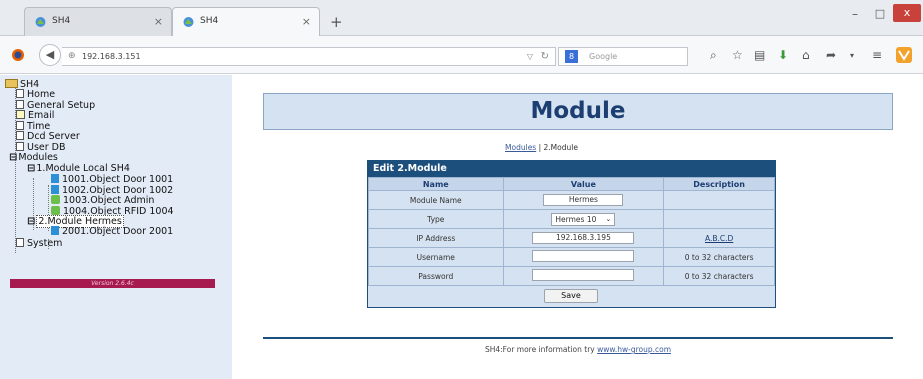  I want to click on module-header: Module, so click(578, 111).